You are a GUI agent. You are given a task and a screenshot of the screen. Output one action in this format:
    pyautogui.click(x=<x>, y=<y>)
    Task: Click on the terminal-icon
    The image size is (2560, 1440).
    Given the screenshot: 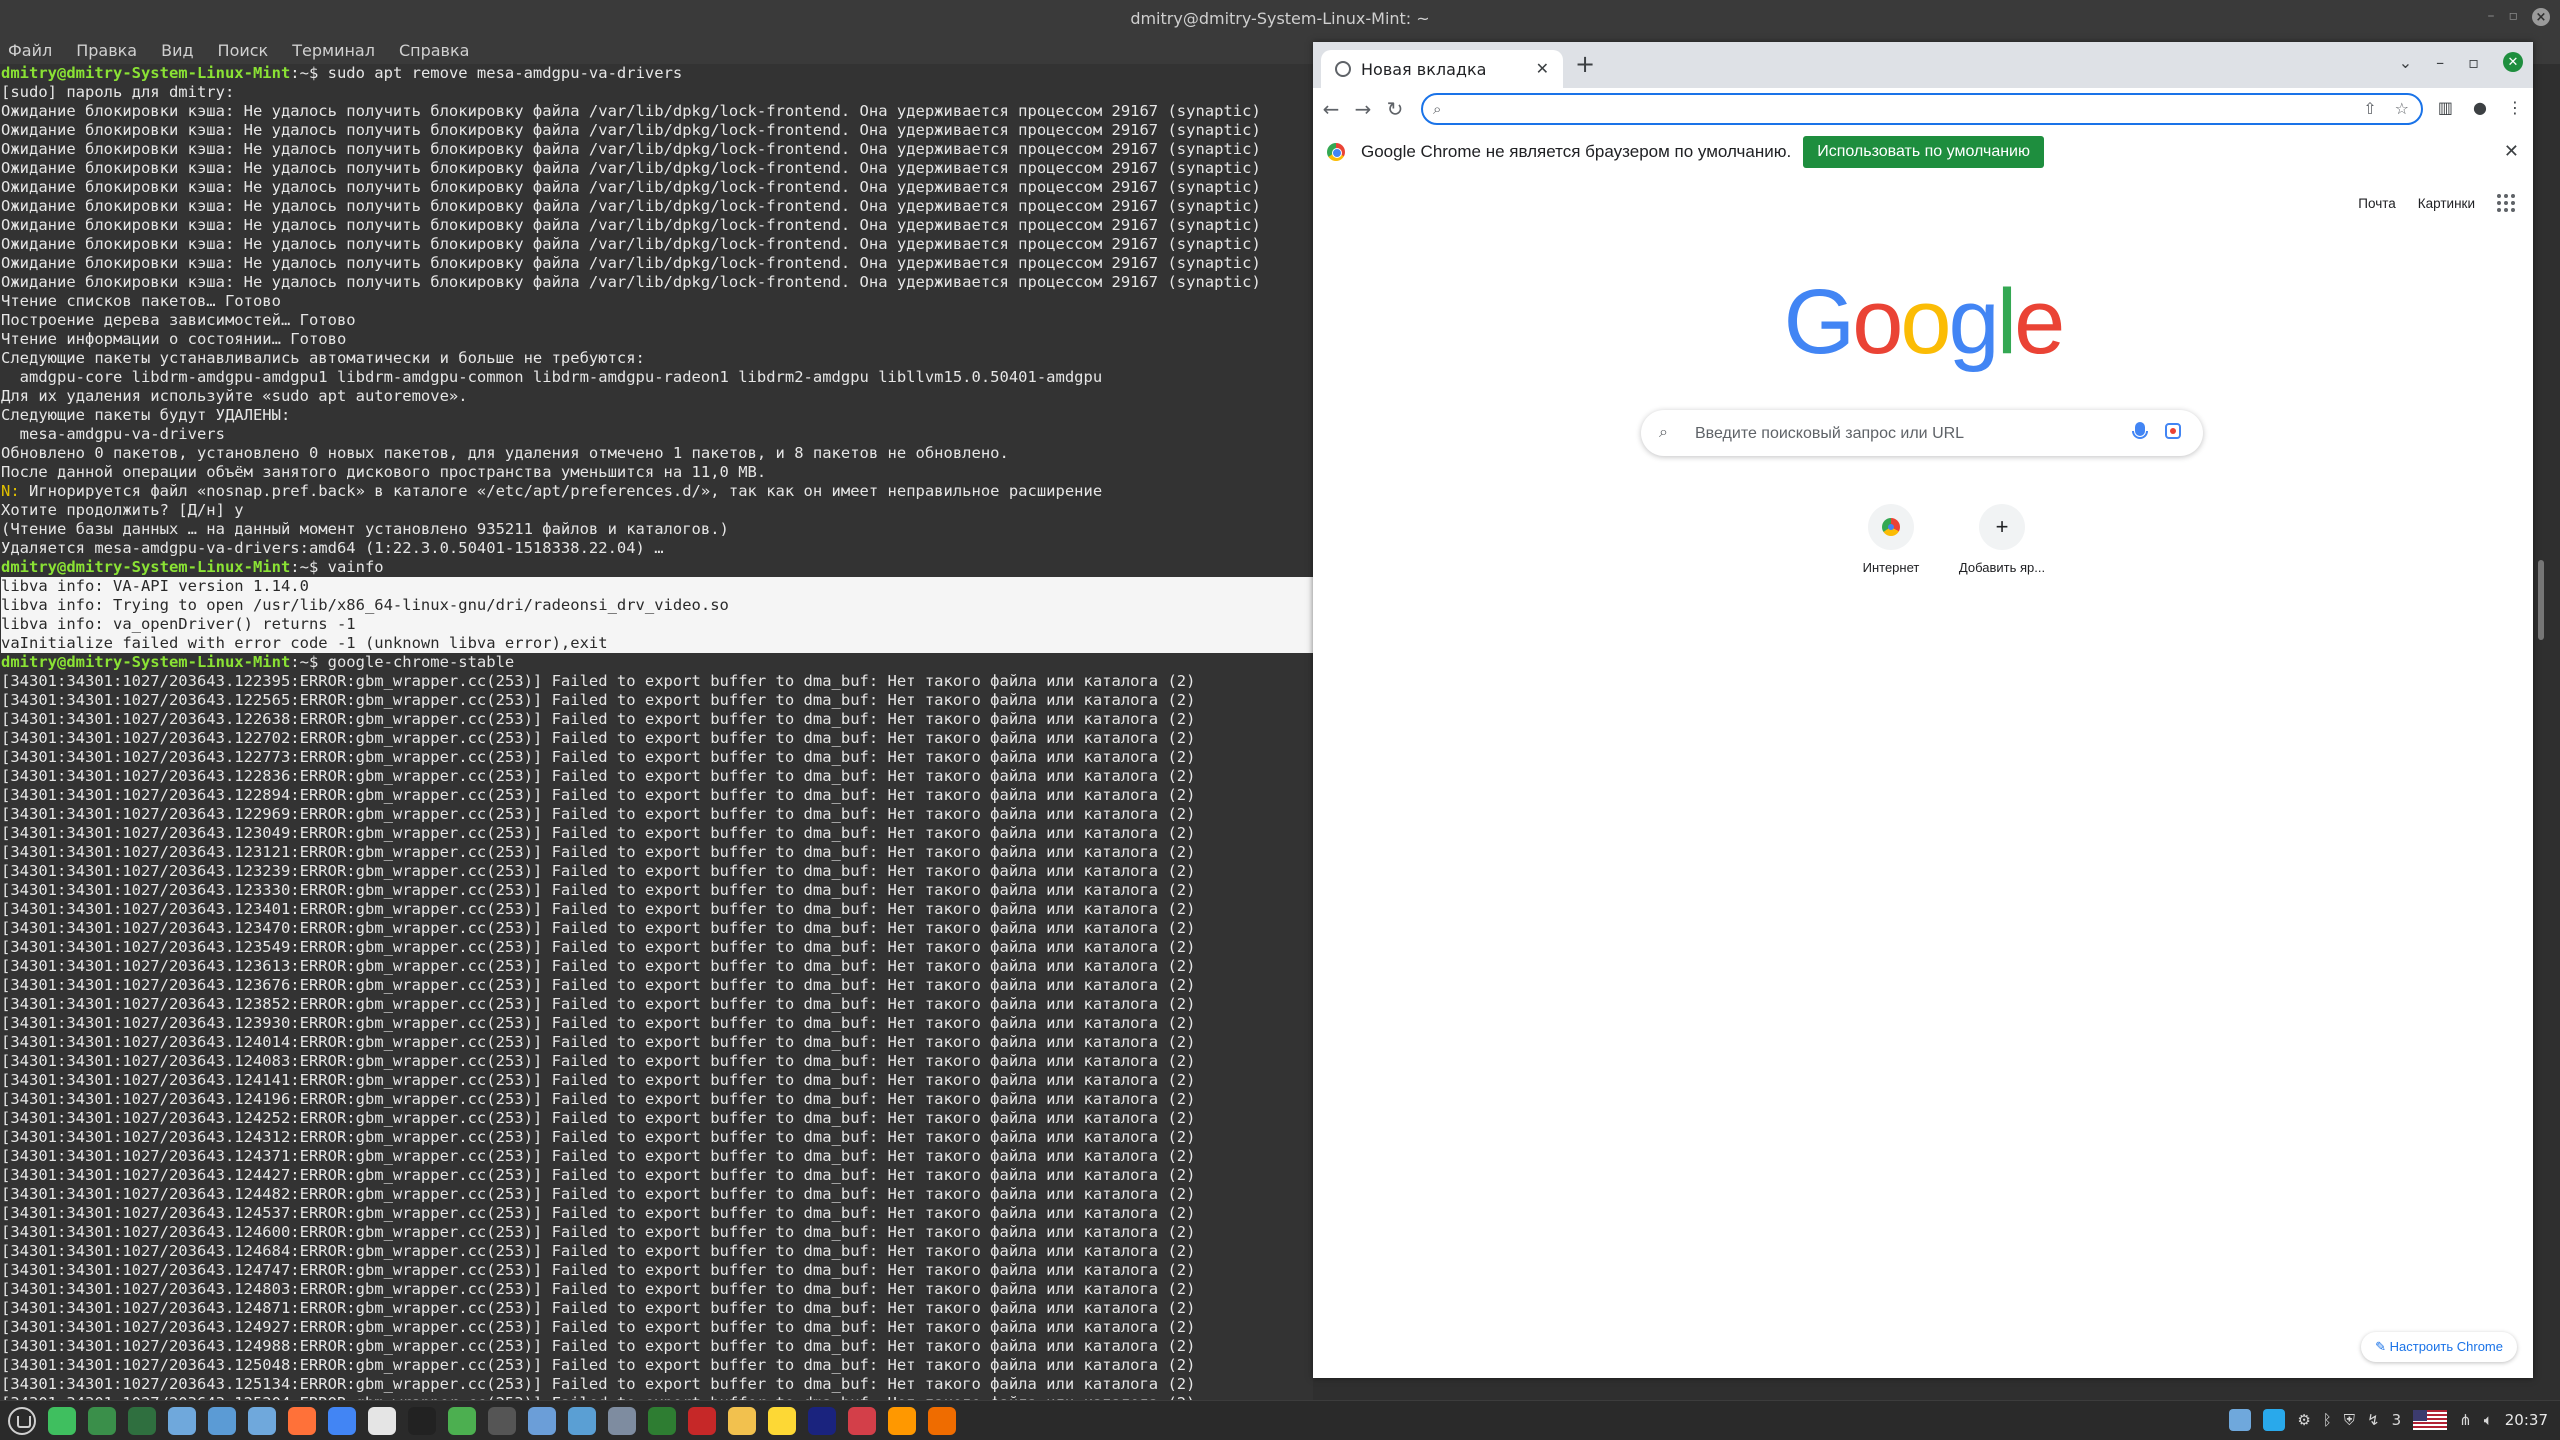 What is the action you would take?
    pyautogui.click(x=422, y=1421)
    